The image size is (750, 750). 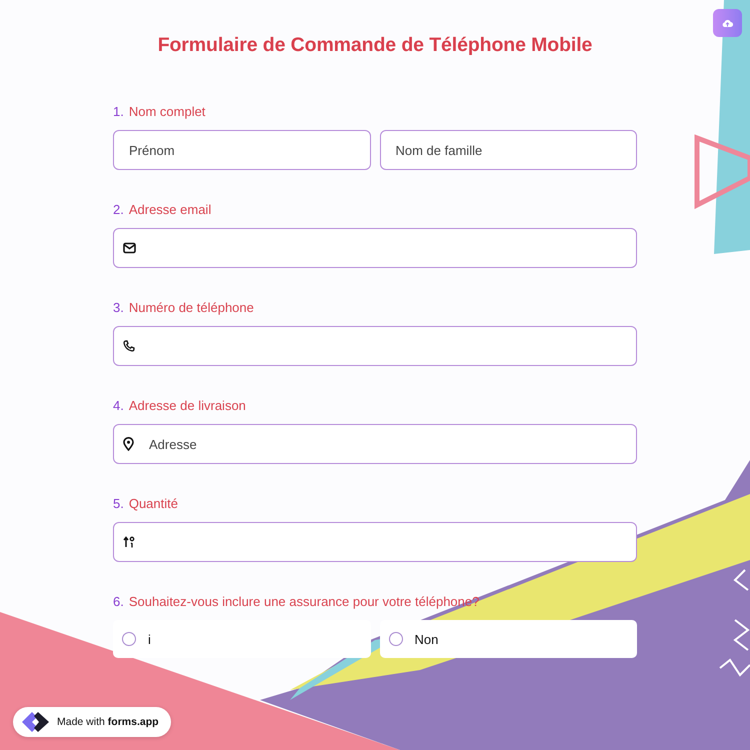 I want to click on badge-text: Made with forms.app, so click(x=108, y=722).